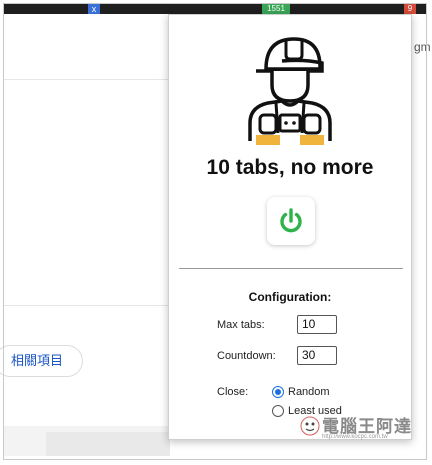 This screenshot has width=432, height=465. I want to click on background-footer-block, so click(108, 444).